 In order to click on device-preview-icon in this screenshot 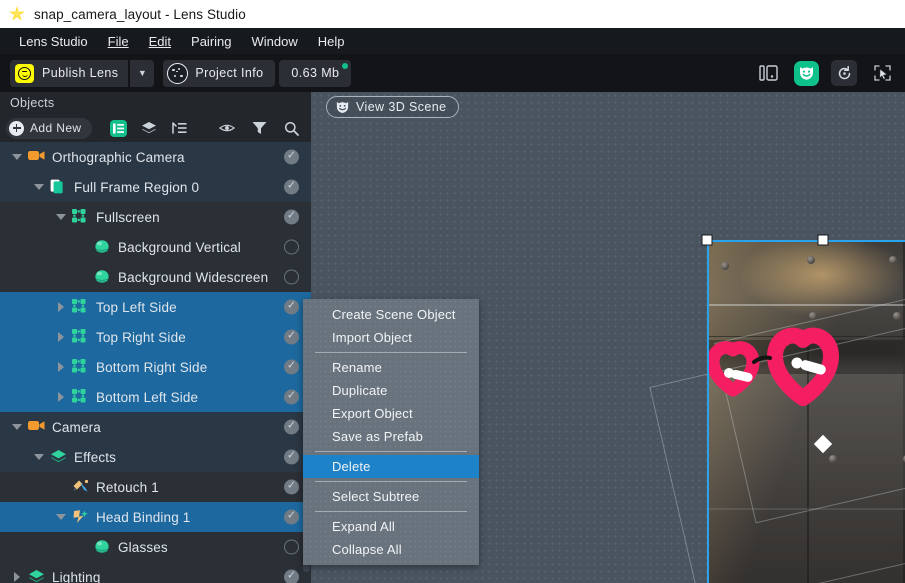, I will do `click(769, 73)`.